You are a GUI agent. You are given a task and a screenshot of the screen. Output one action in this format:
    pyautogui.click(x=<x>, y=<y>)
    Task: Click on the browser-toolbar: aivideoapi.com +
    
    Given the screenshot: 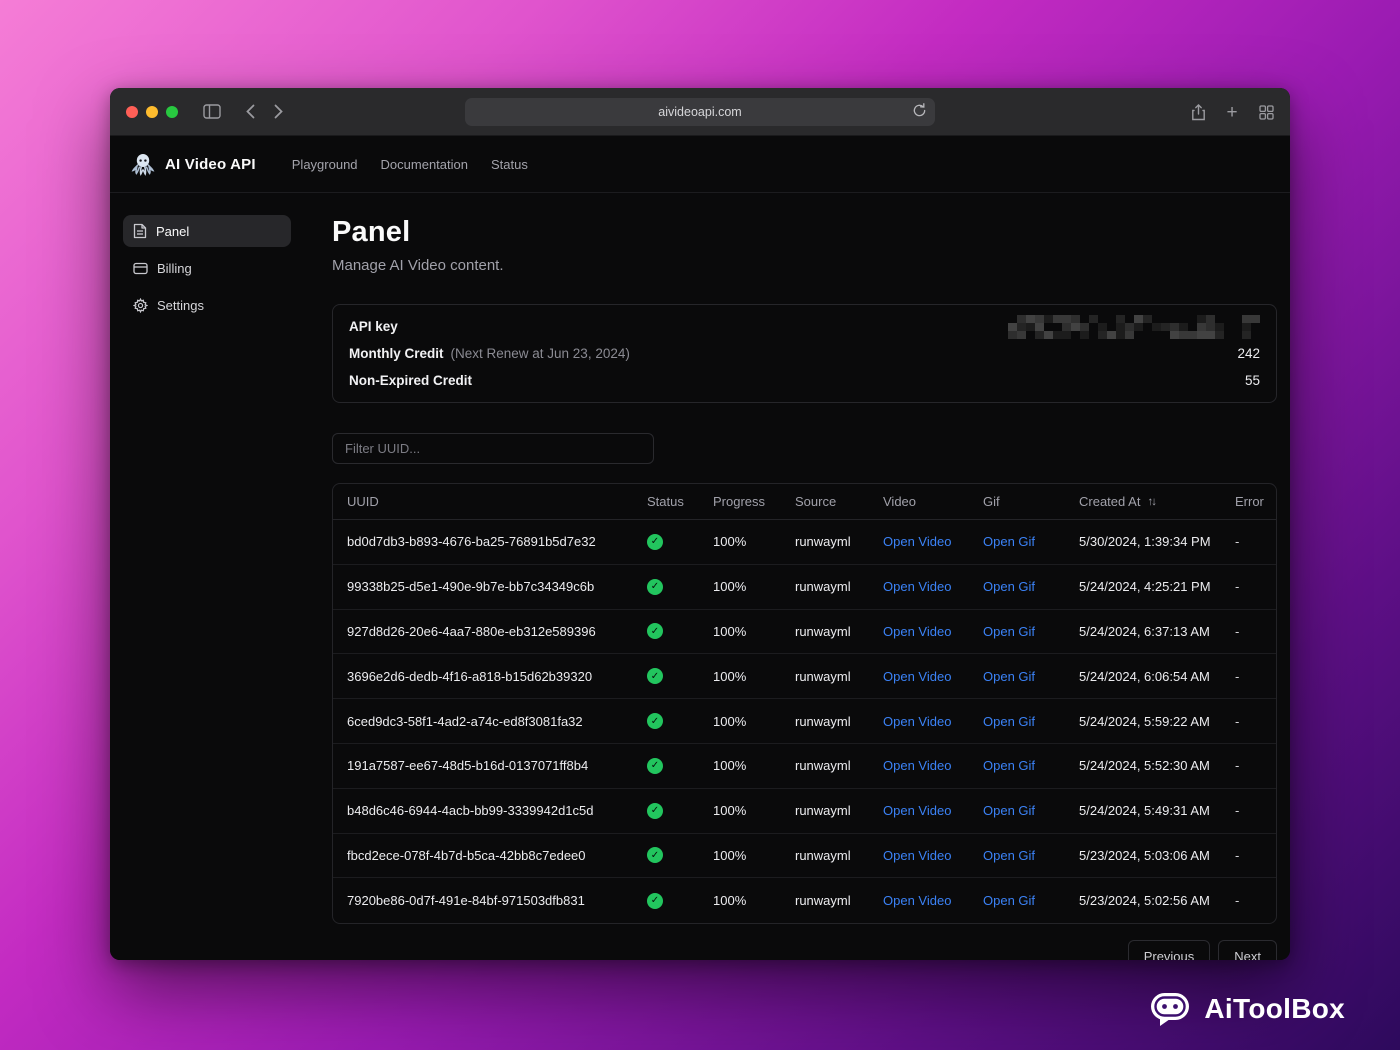 What is the action you would take?
    pyautogui.click(x=700, y=112)
    